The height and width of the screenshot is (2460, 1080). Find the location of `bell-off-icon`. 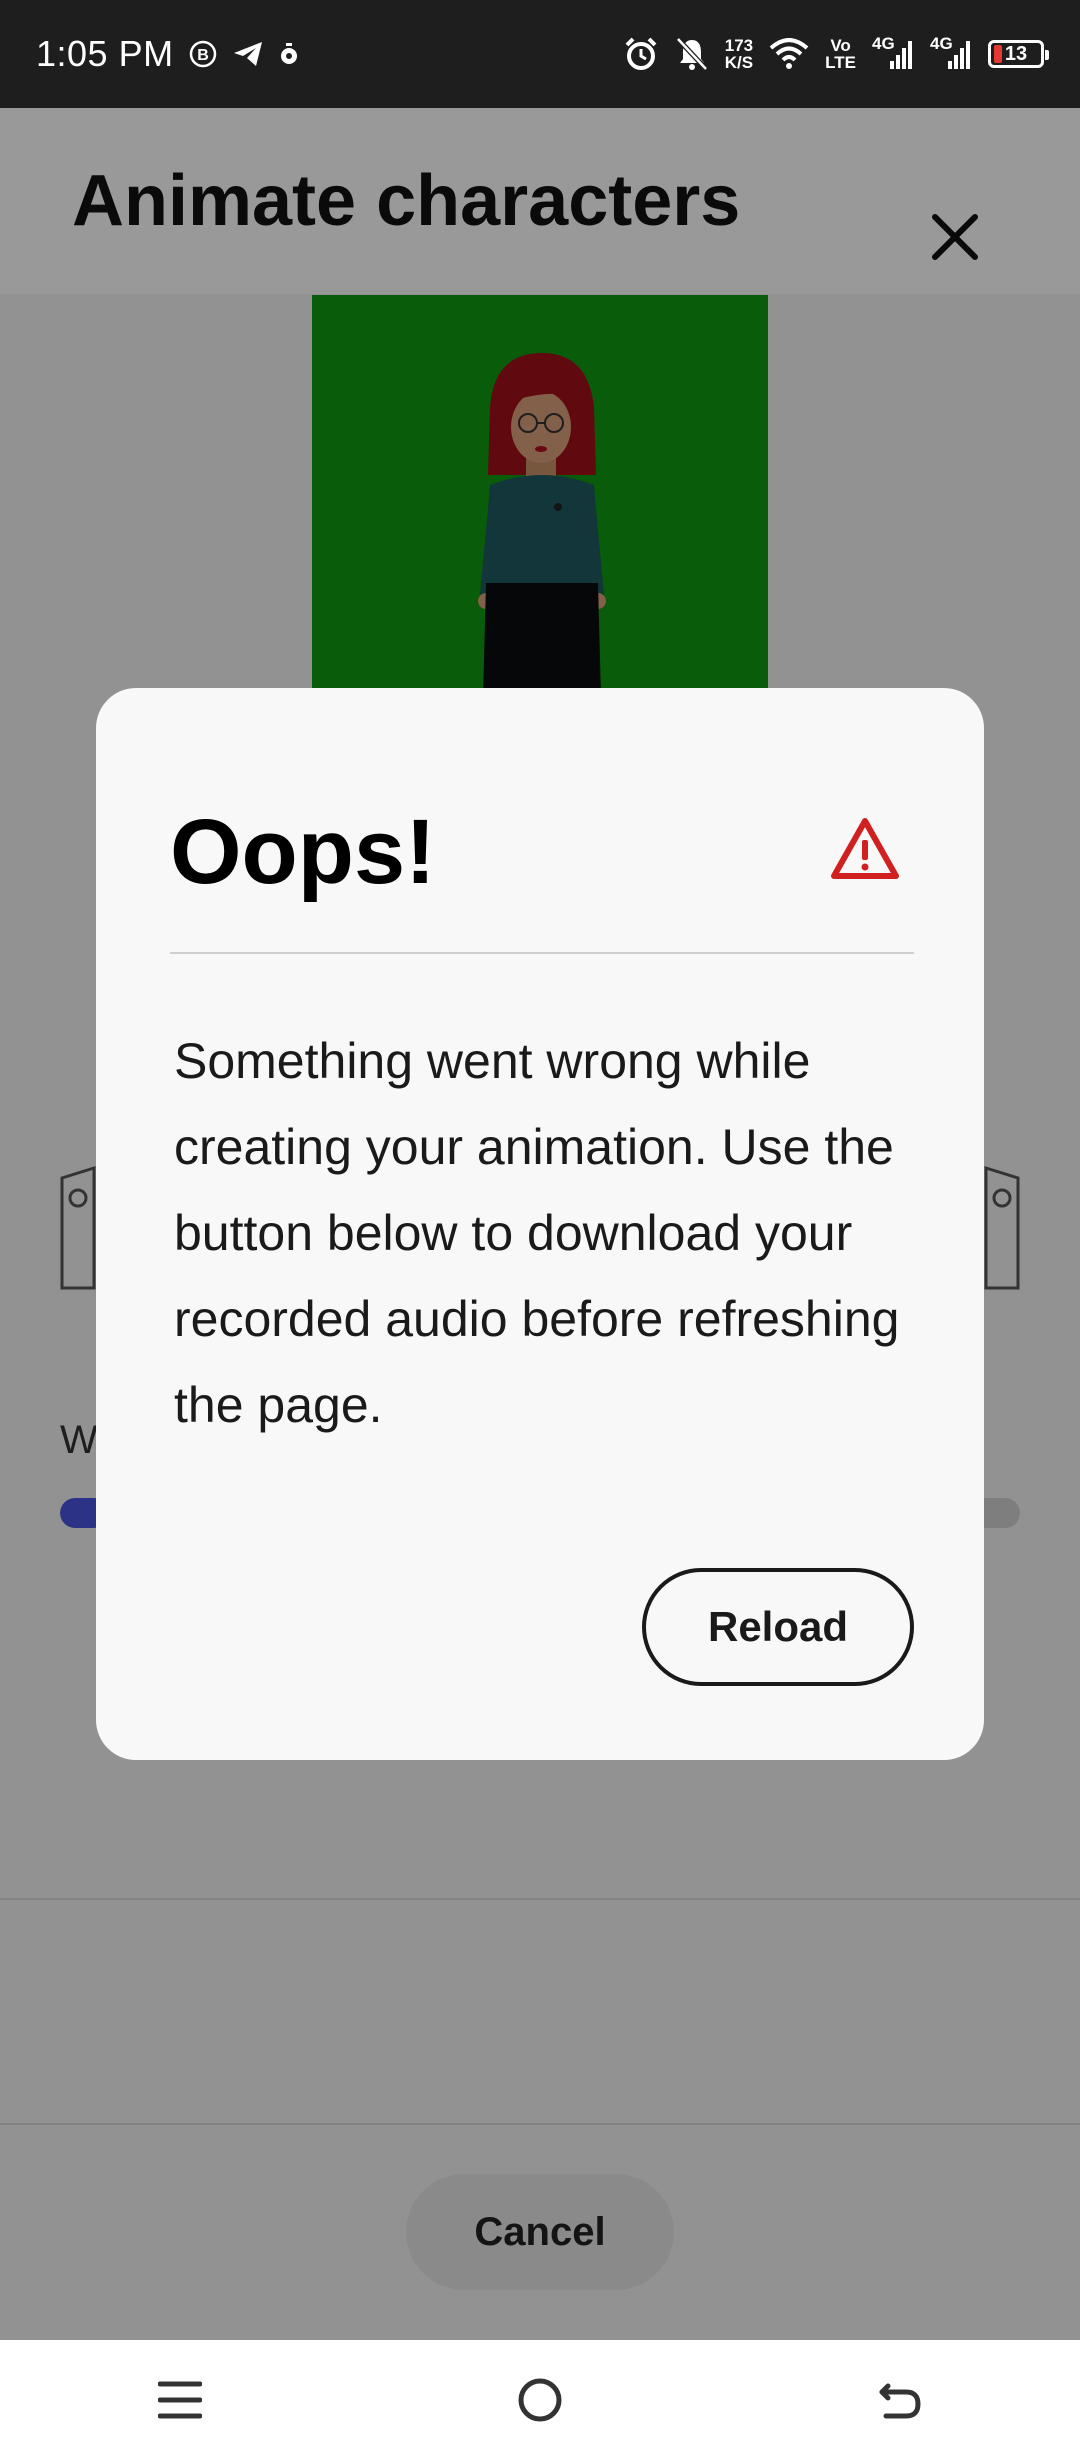

bell-off-icon is located at coordinates (692, 54).